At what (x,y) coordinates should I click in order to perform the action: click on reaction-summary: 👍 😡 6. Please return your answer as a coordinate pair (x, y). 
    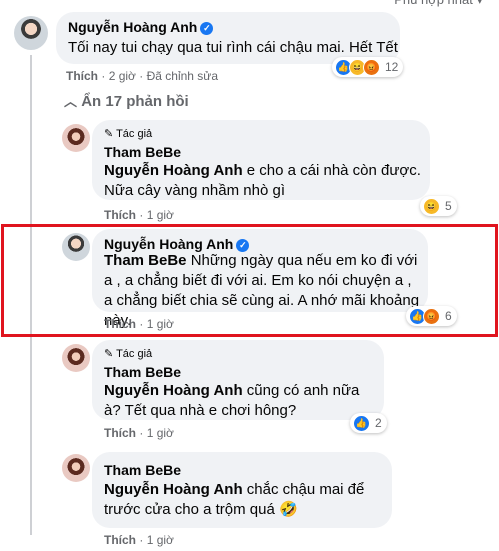
    Looking at the image, I should click on (431, 316).